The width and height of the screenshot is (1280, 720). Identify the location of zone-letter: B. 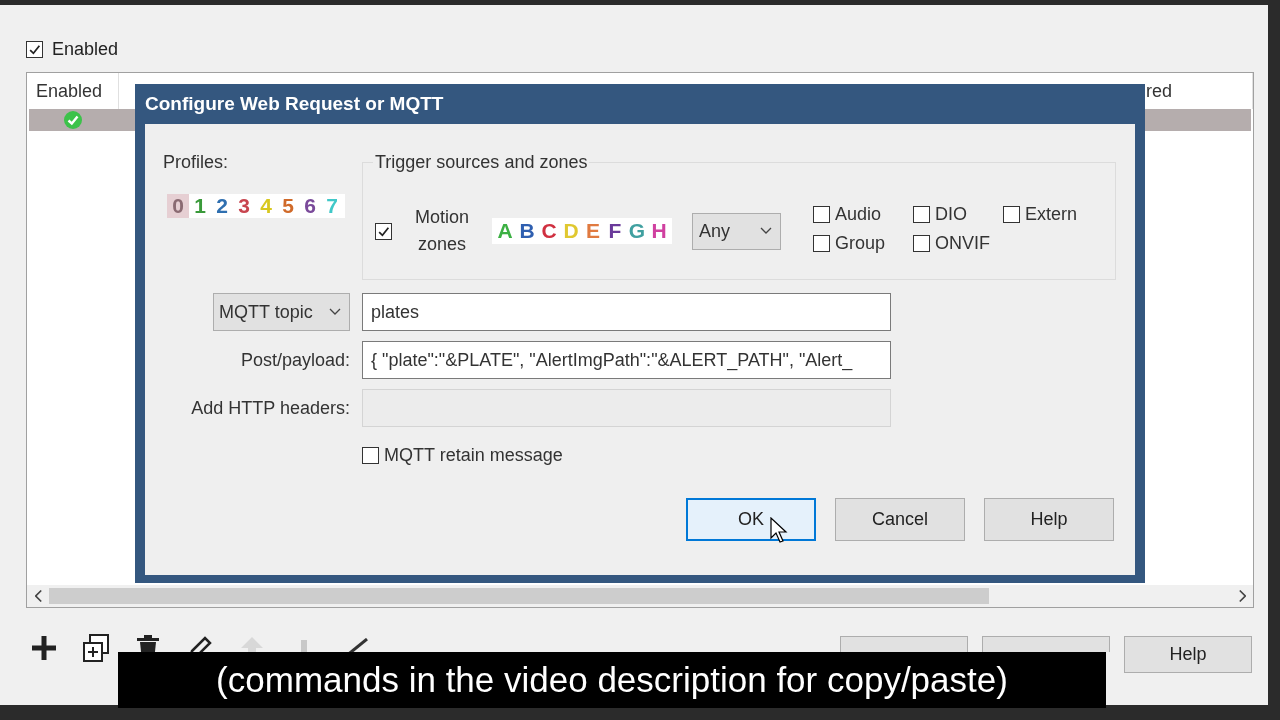
(527, 231).